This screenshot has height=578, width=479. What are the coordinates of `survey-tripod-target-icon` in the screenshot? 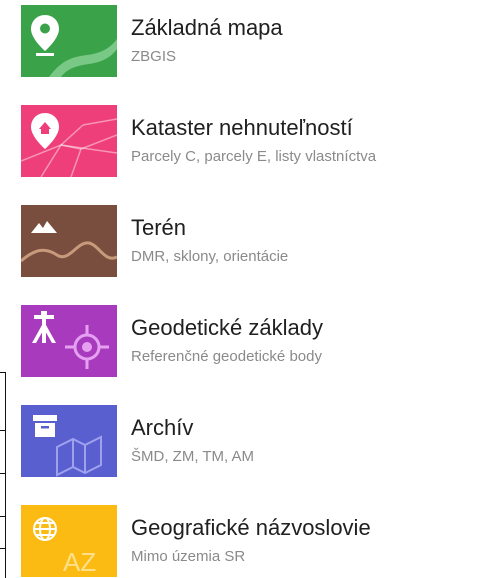 It's located at (69, 341).